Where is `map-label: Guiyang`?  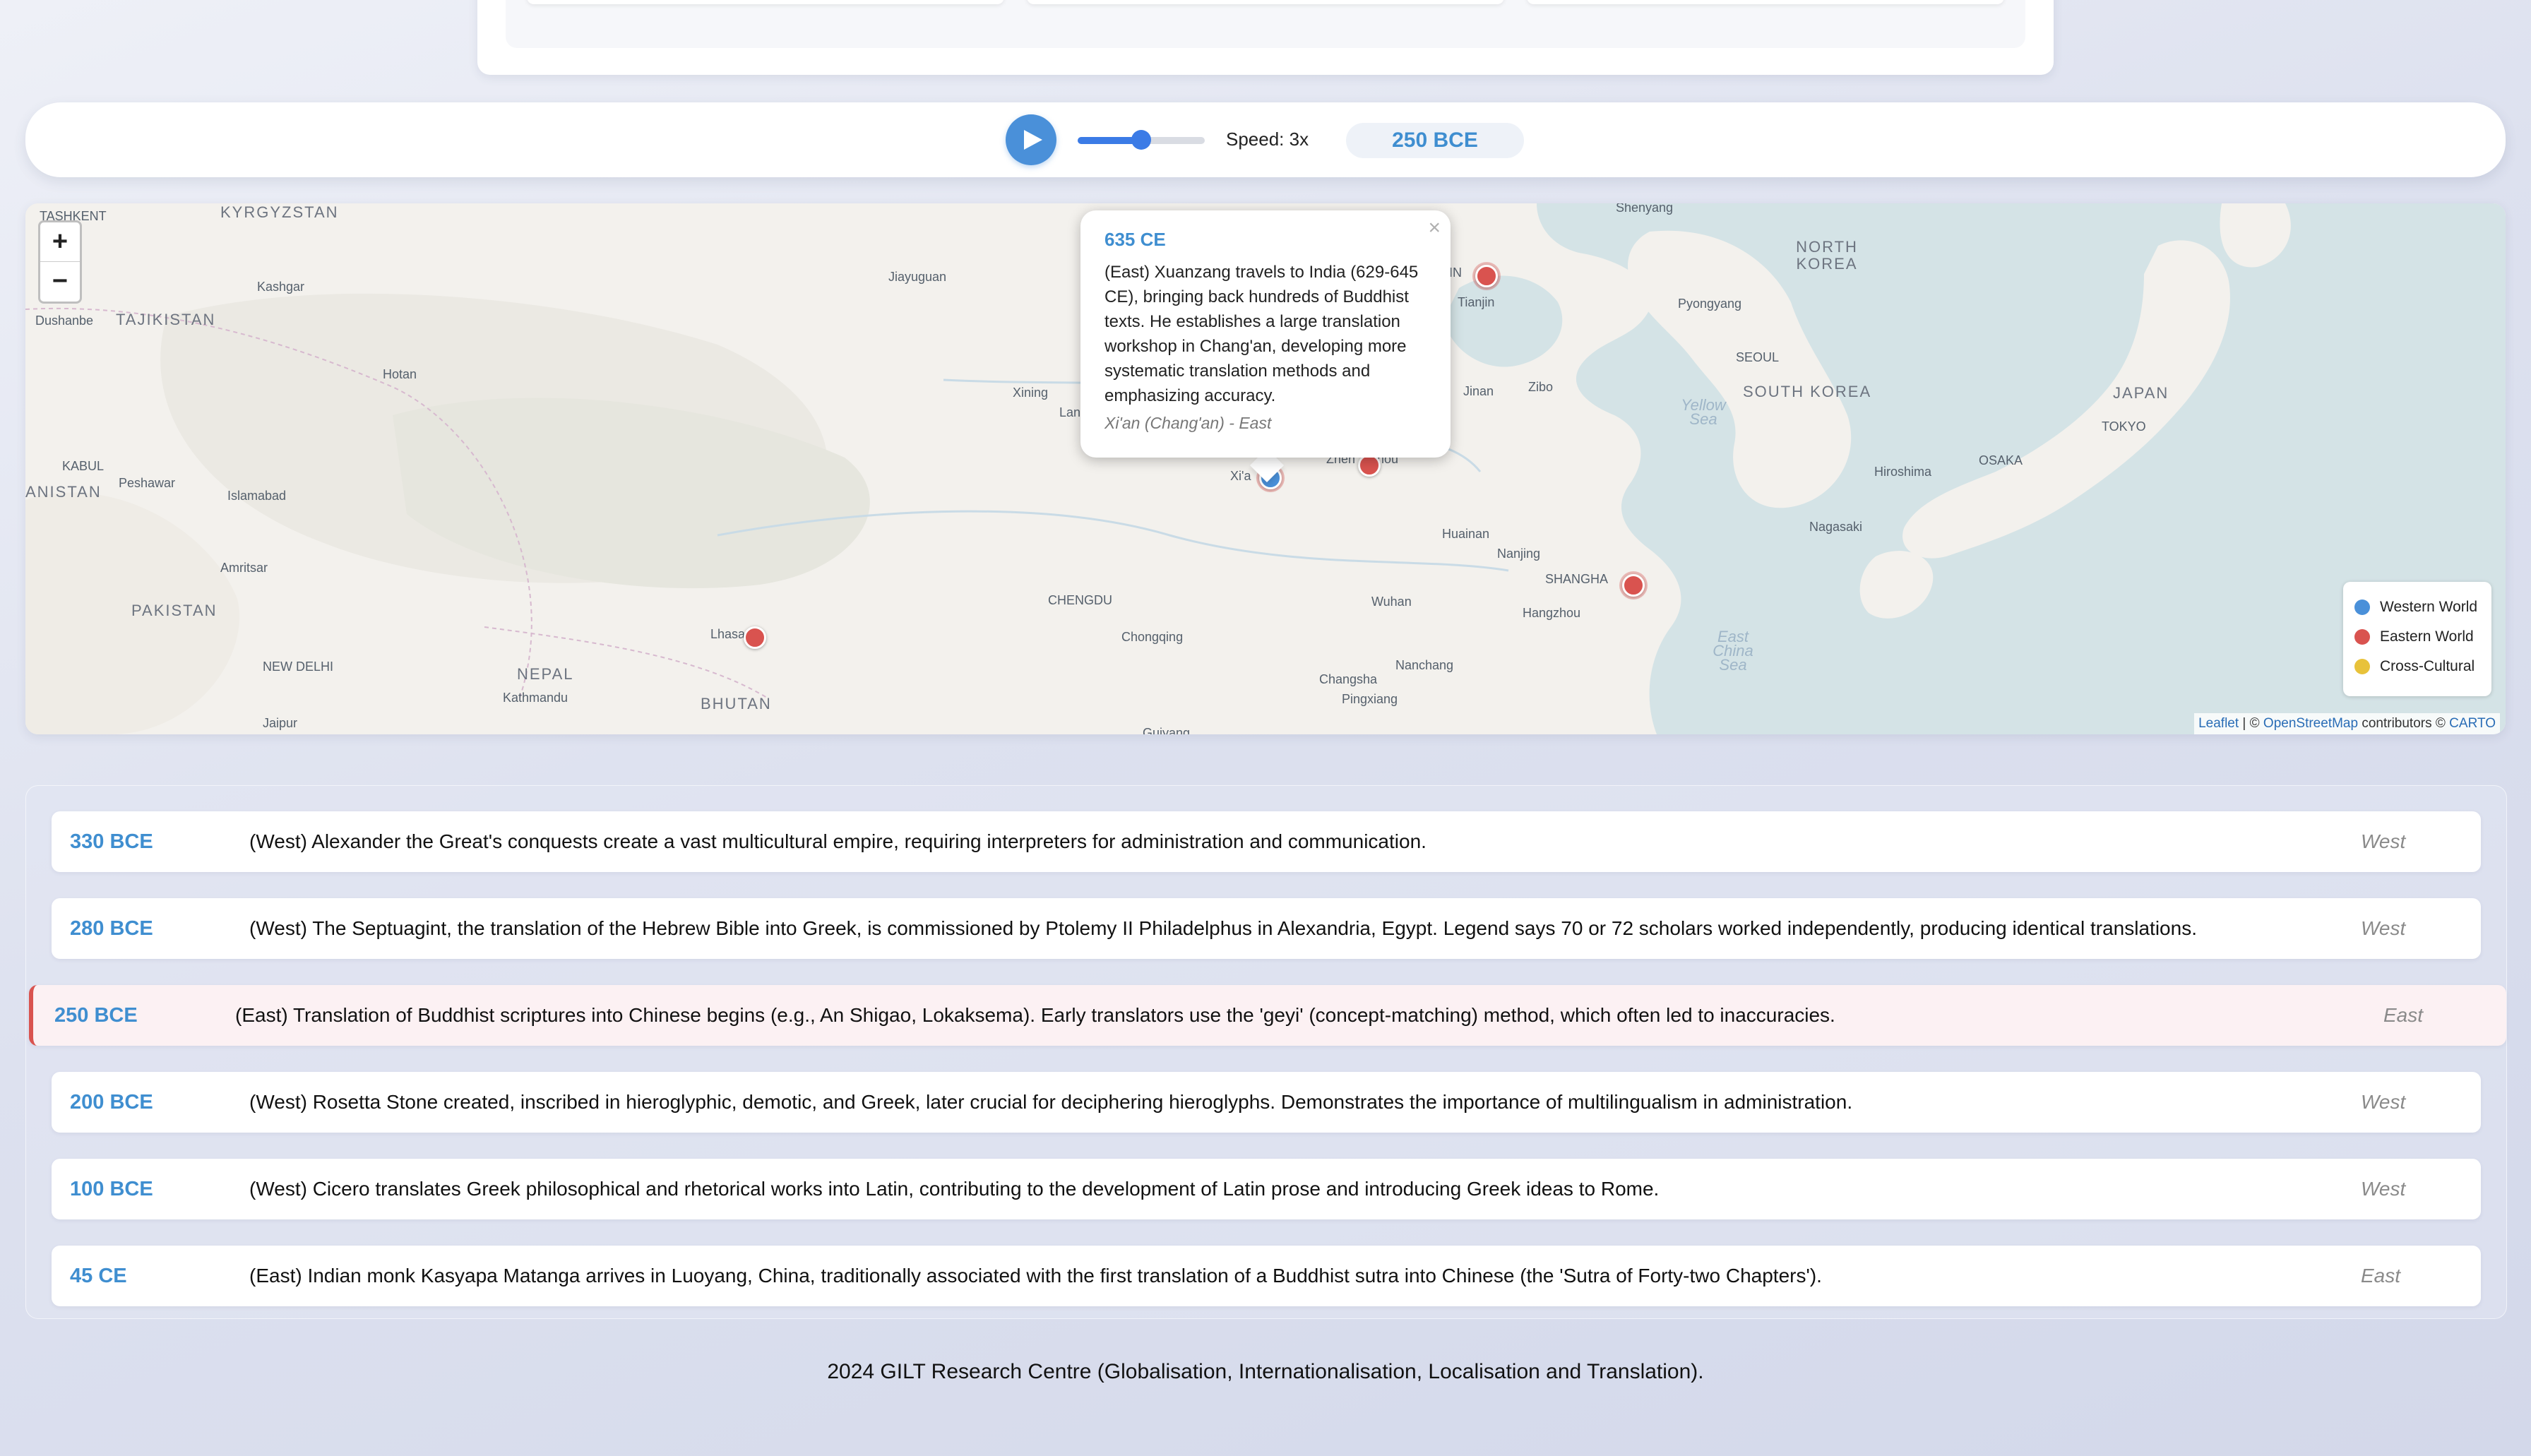 map-label: Guiyang is located at coordinates (1167, 730).